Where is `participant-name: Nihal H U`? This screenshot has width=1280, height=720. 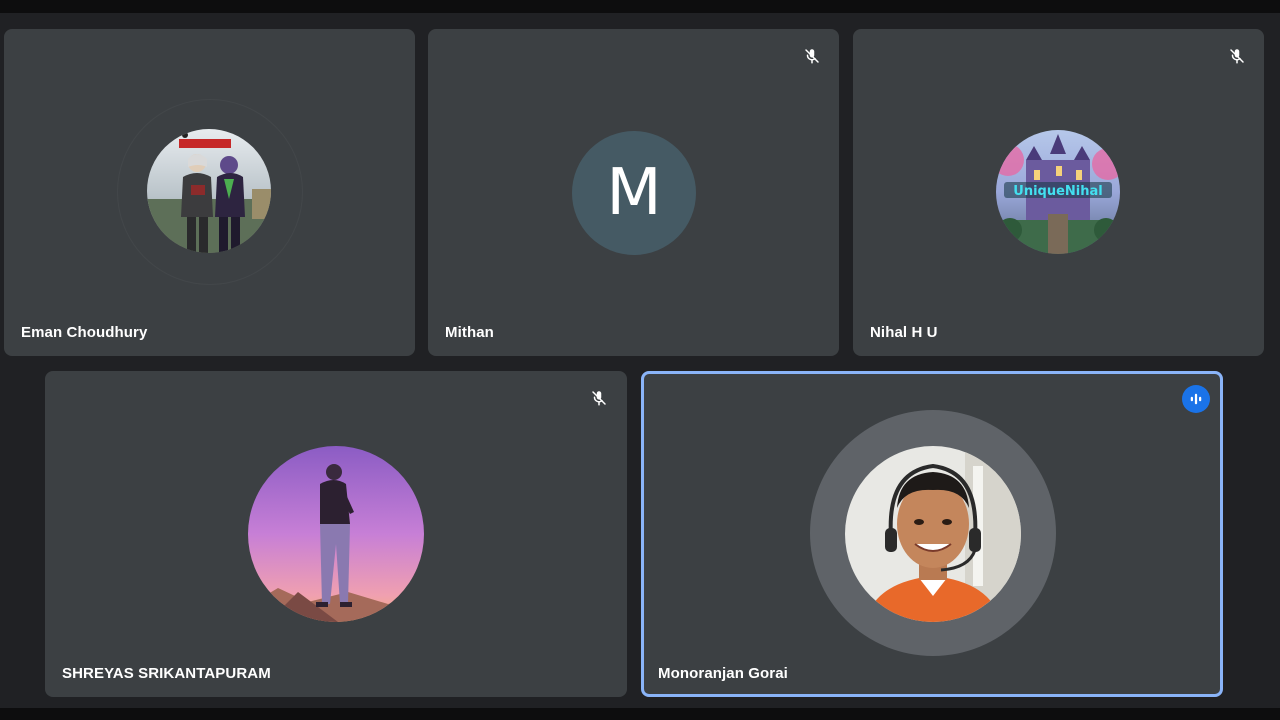
participant-name: Nihal H U is located at coordinates (904, 332).